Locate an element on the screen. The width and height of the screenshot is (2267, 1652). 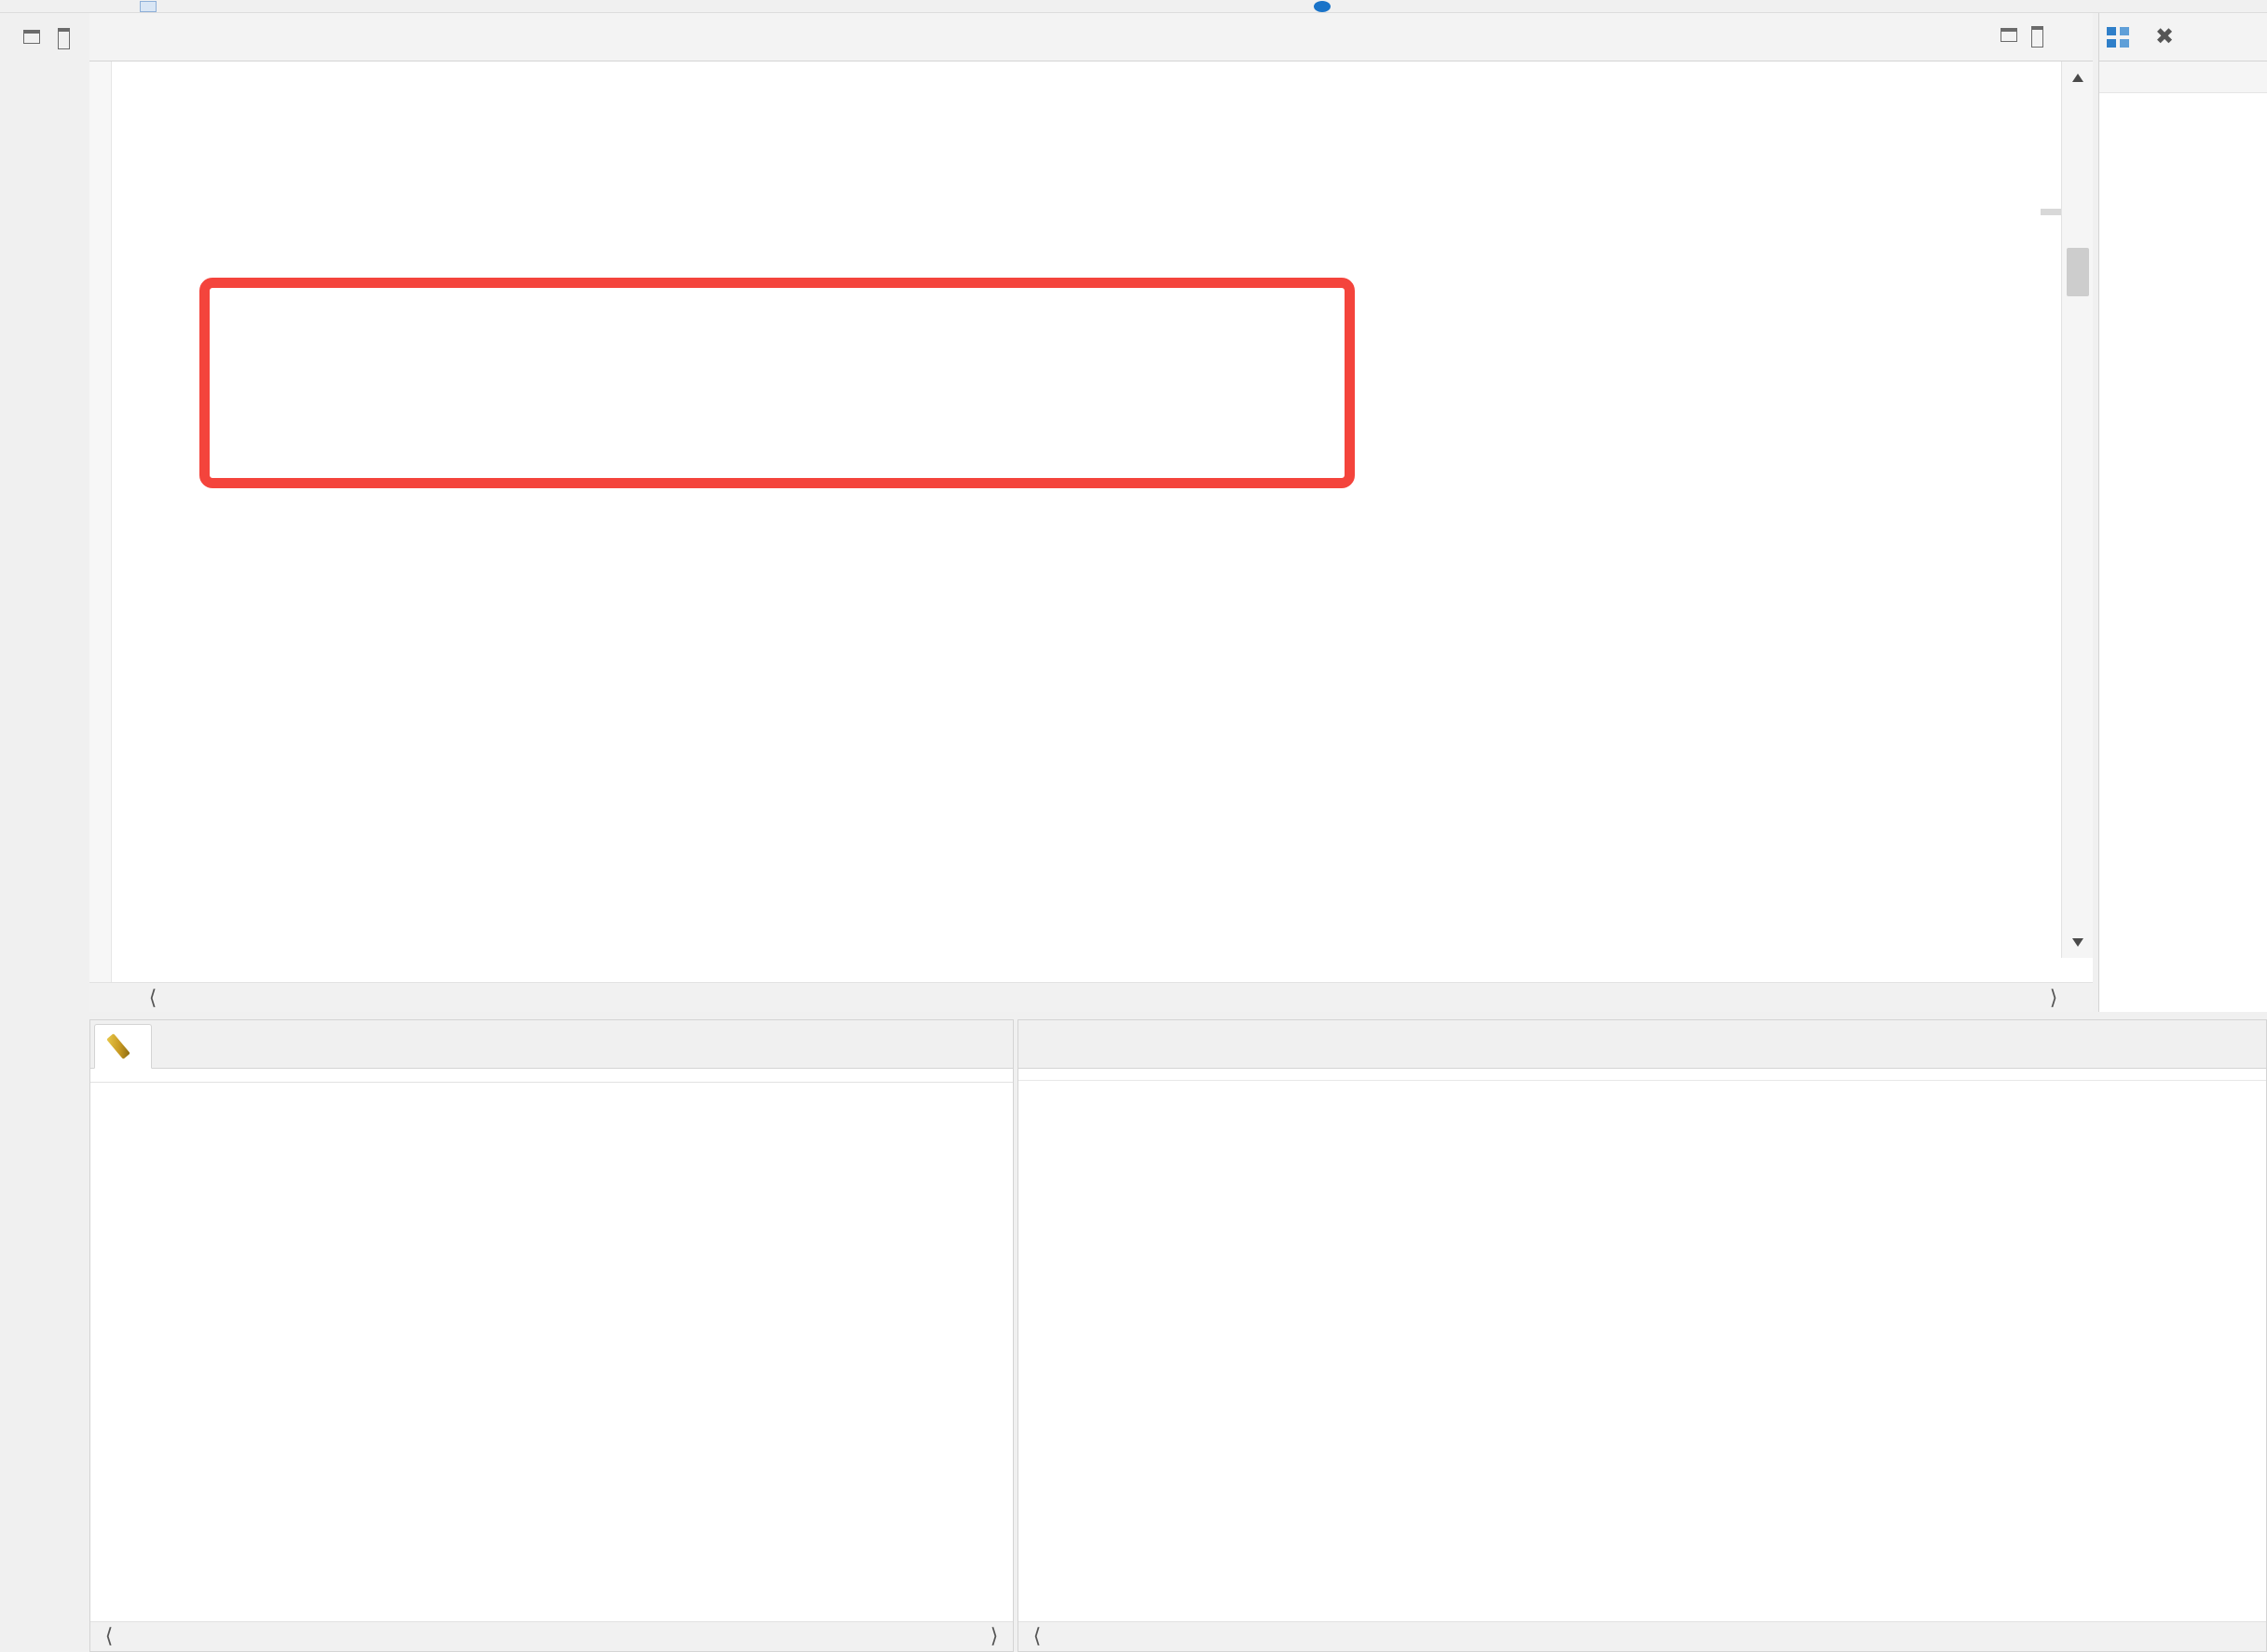
console-tabbar is located at coordinates (1642, 1044).